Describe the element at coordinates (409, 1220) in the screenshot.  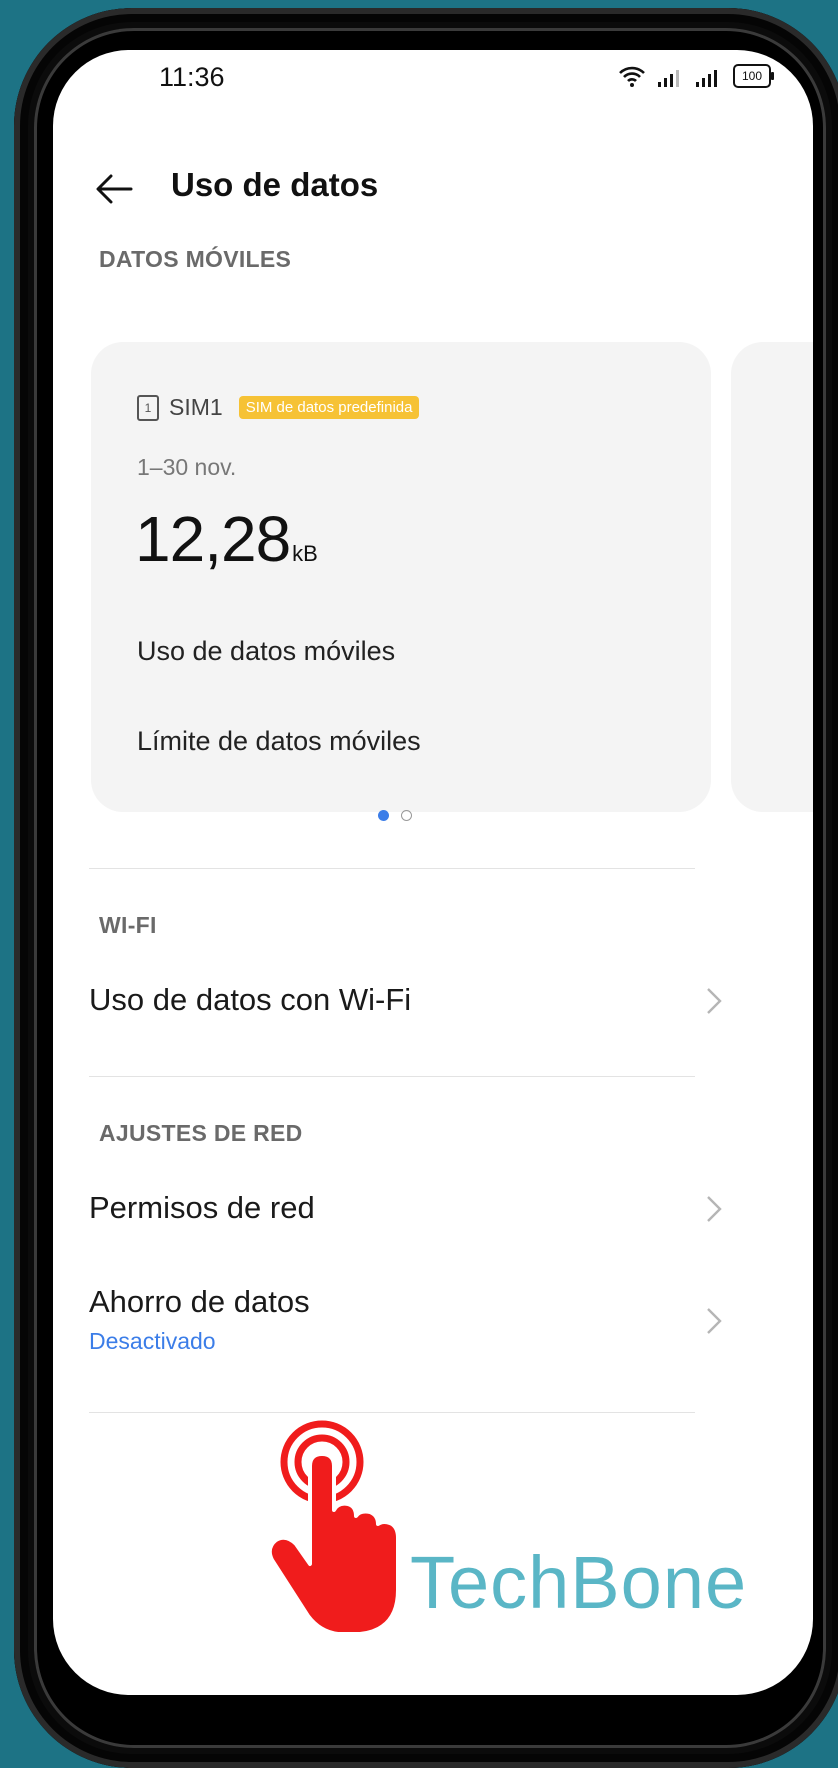
I see `network-permissions-row: Permisos de red` at that location.